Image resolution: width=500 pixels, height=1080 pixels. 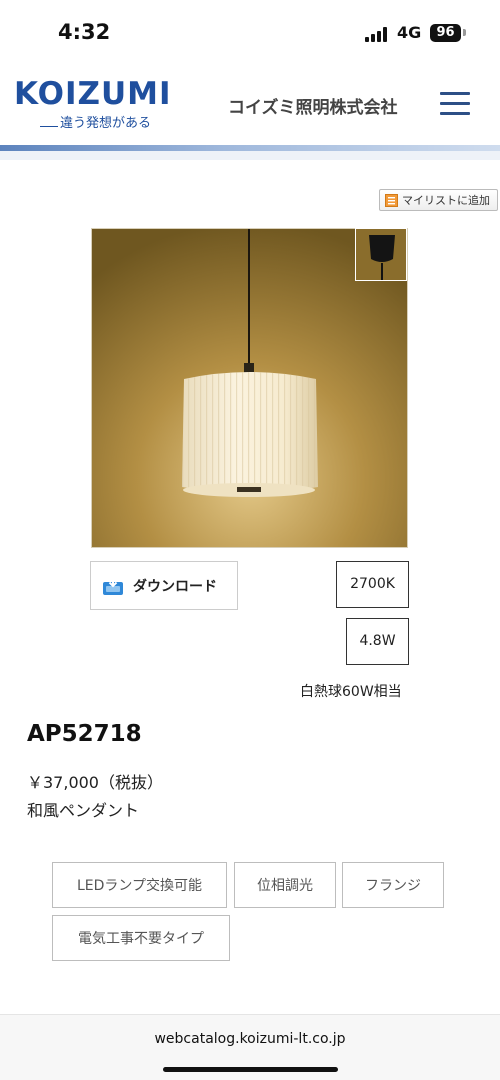 I want to click on product-price: ￥37,000（税抜）, so click(x=95, y=782).